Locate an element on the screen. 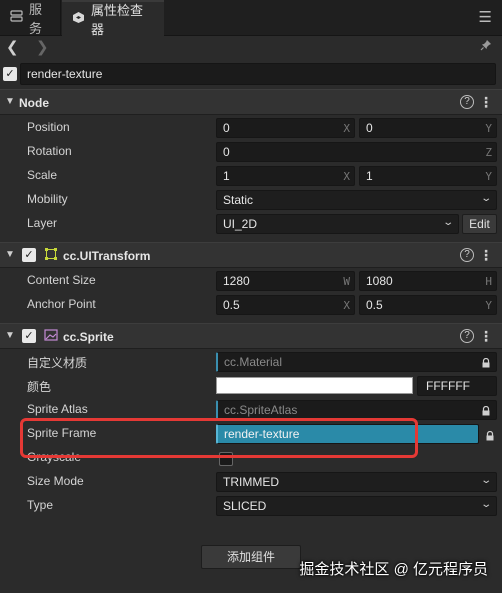 The width and height of the screenshot is (502, 593). toolbar: ❮ ❯ is located at coordinates (251, 48).